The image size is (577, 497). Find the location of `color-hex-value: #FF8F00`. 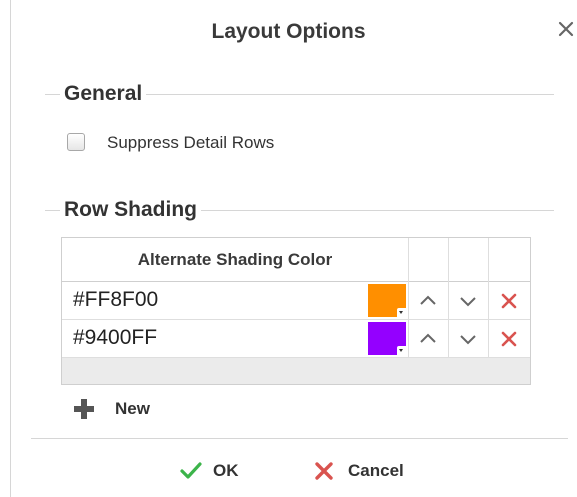

color-hex-value: #FF8F00 is located at coordinates (115, 300).